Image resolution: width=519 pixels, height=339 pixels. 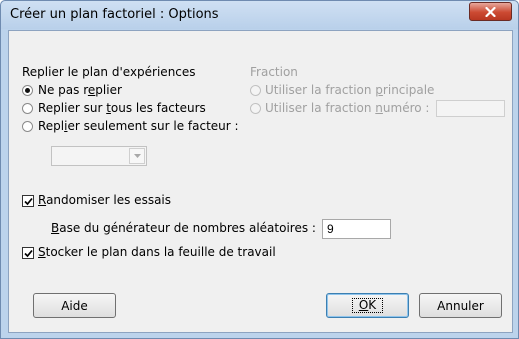 I want to click on radio-replicate-all-factors-label: Replier sur tous les facteurs, so click(x=122, y=108).